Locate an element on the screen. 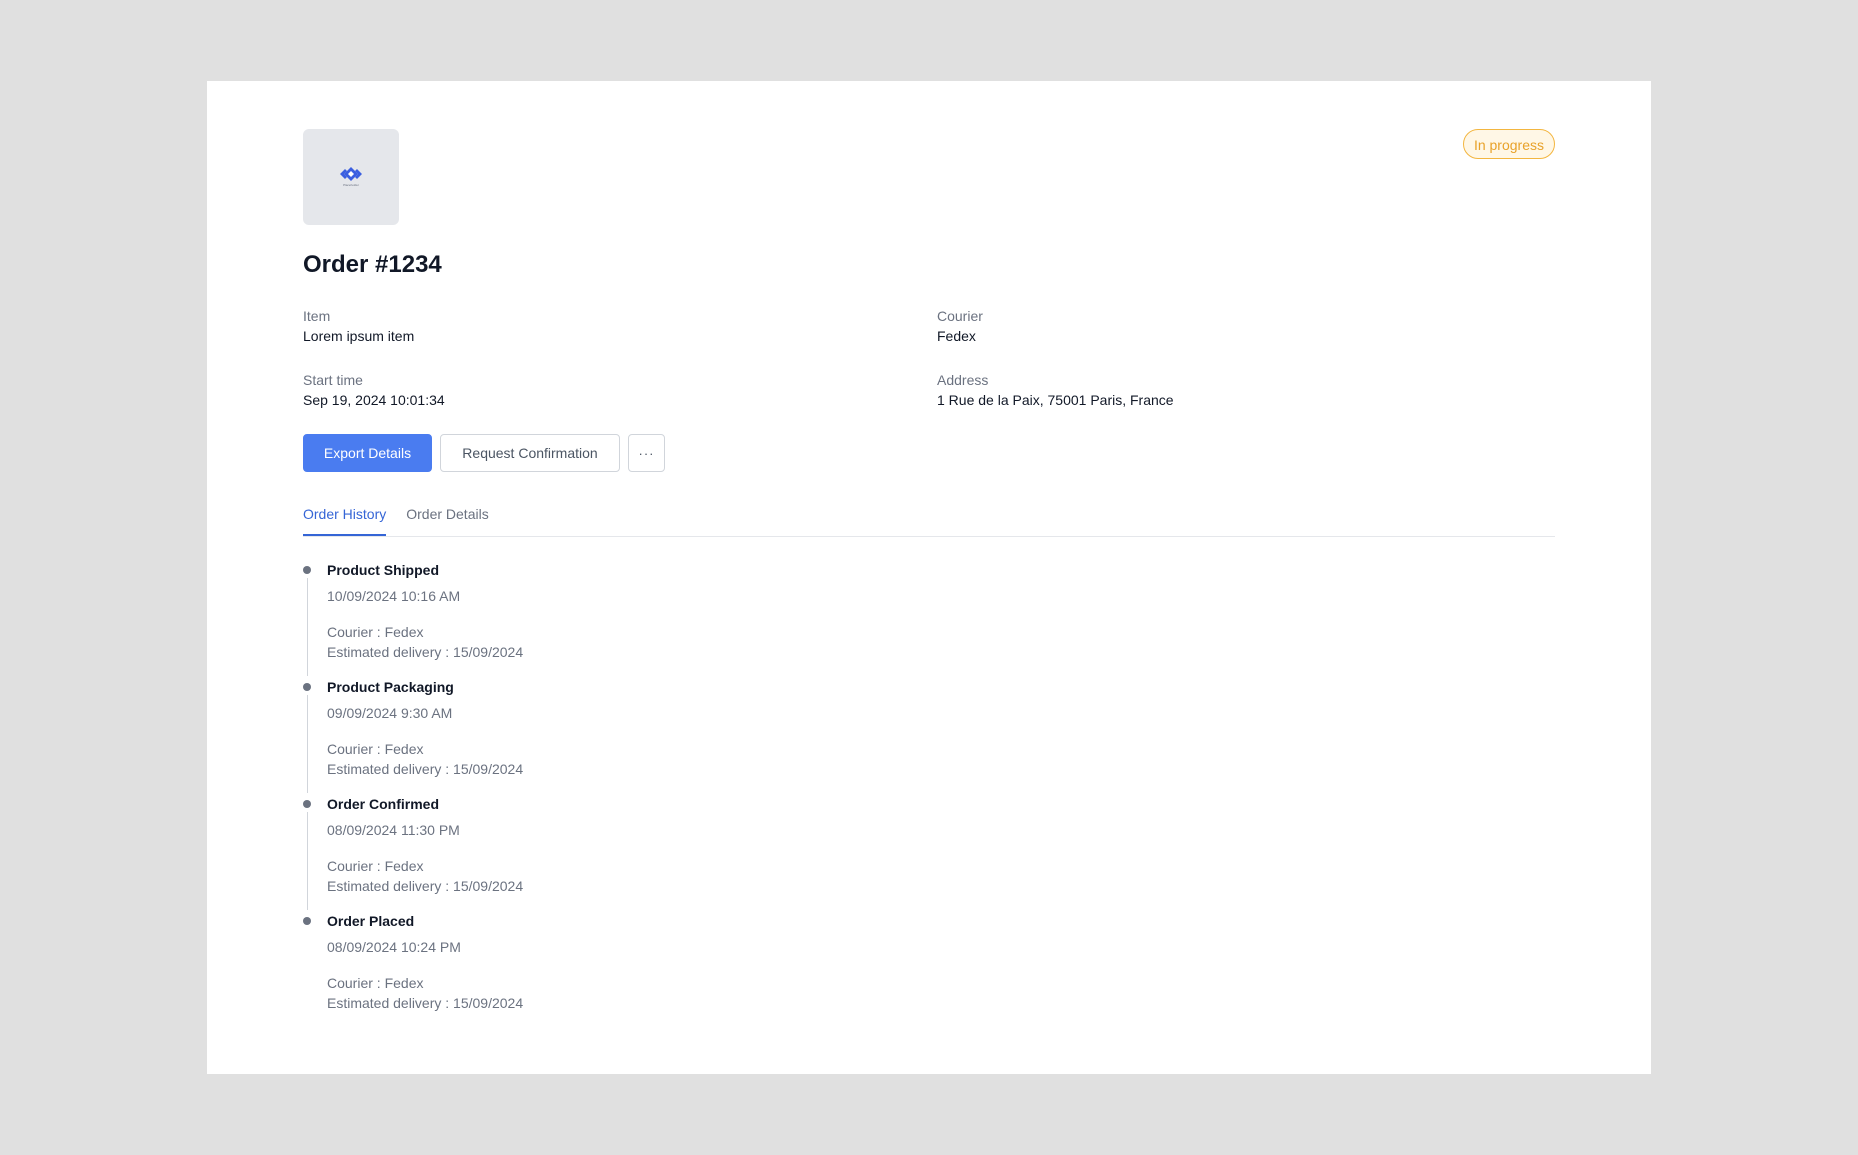 Image resolution: width=1858 pixels, height=1155 pixels. event-time: 09/09/2024 9:30 AM is located at coordinates (390, 713).